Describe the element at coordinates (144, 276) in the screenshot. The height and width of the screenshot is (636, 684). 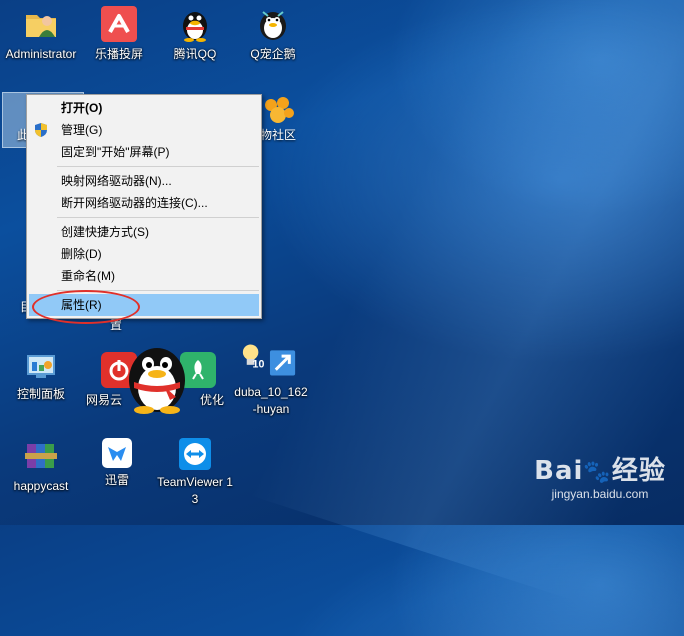
I see `menu-item-rename: 重命名(M)` at that location.